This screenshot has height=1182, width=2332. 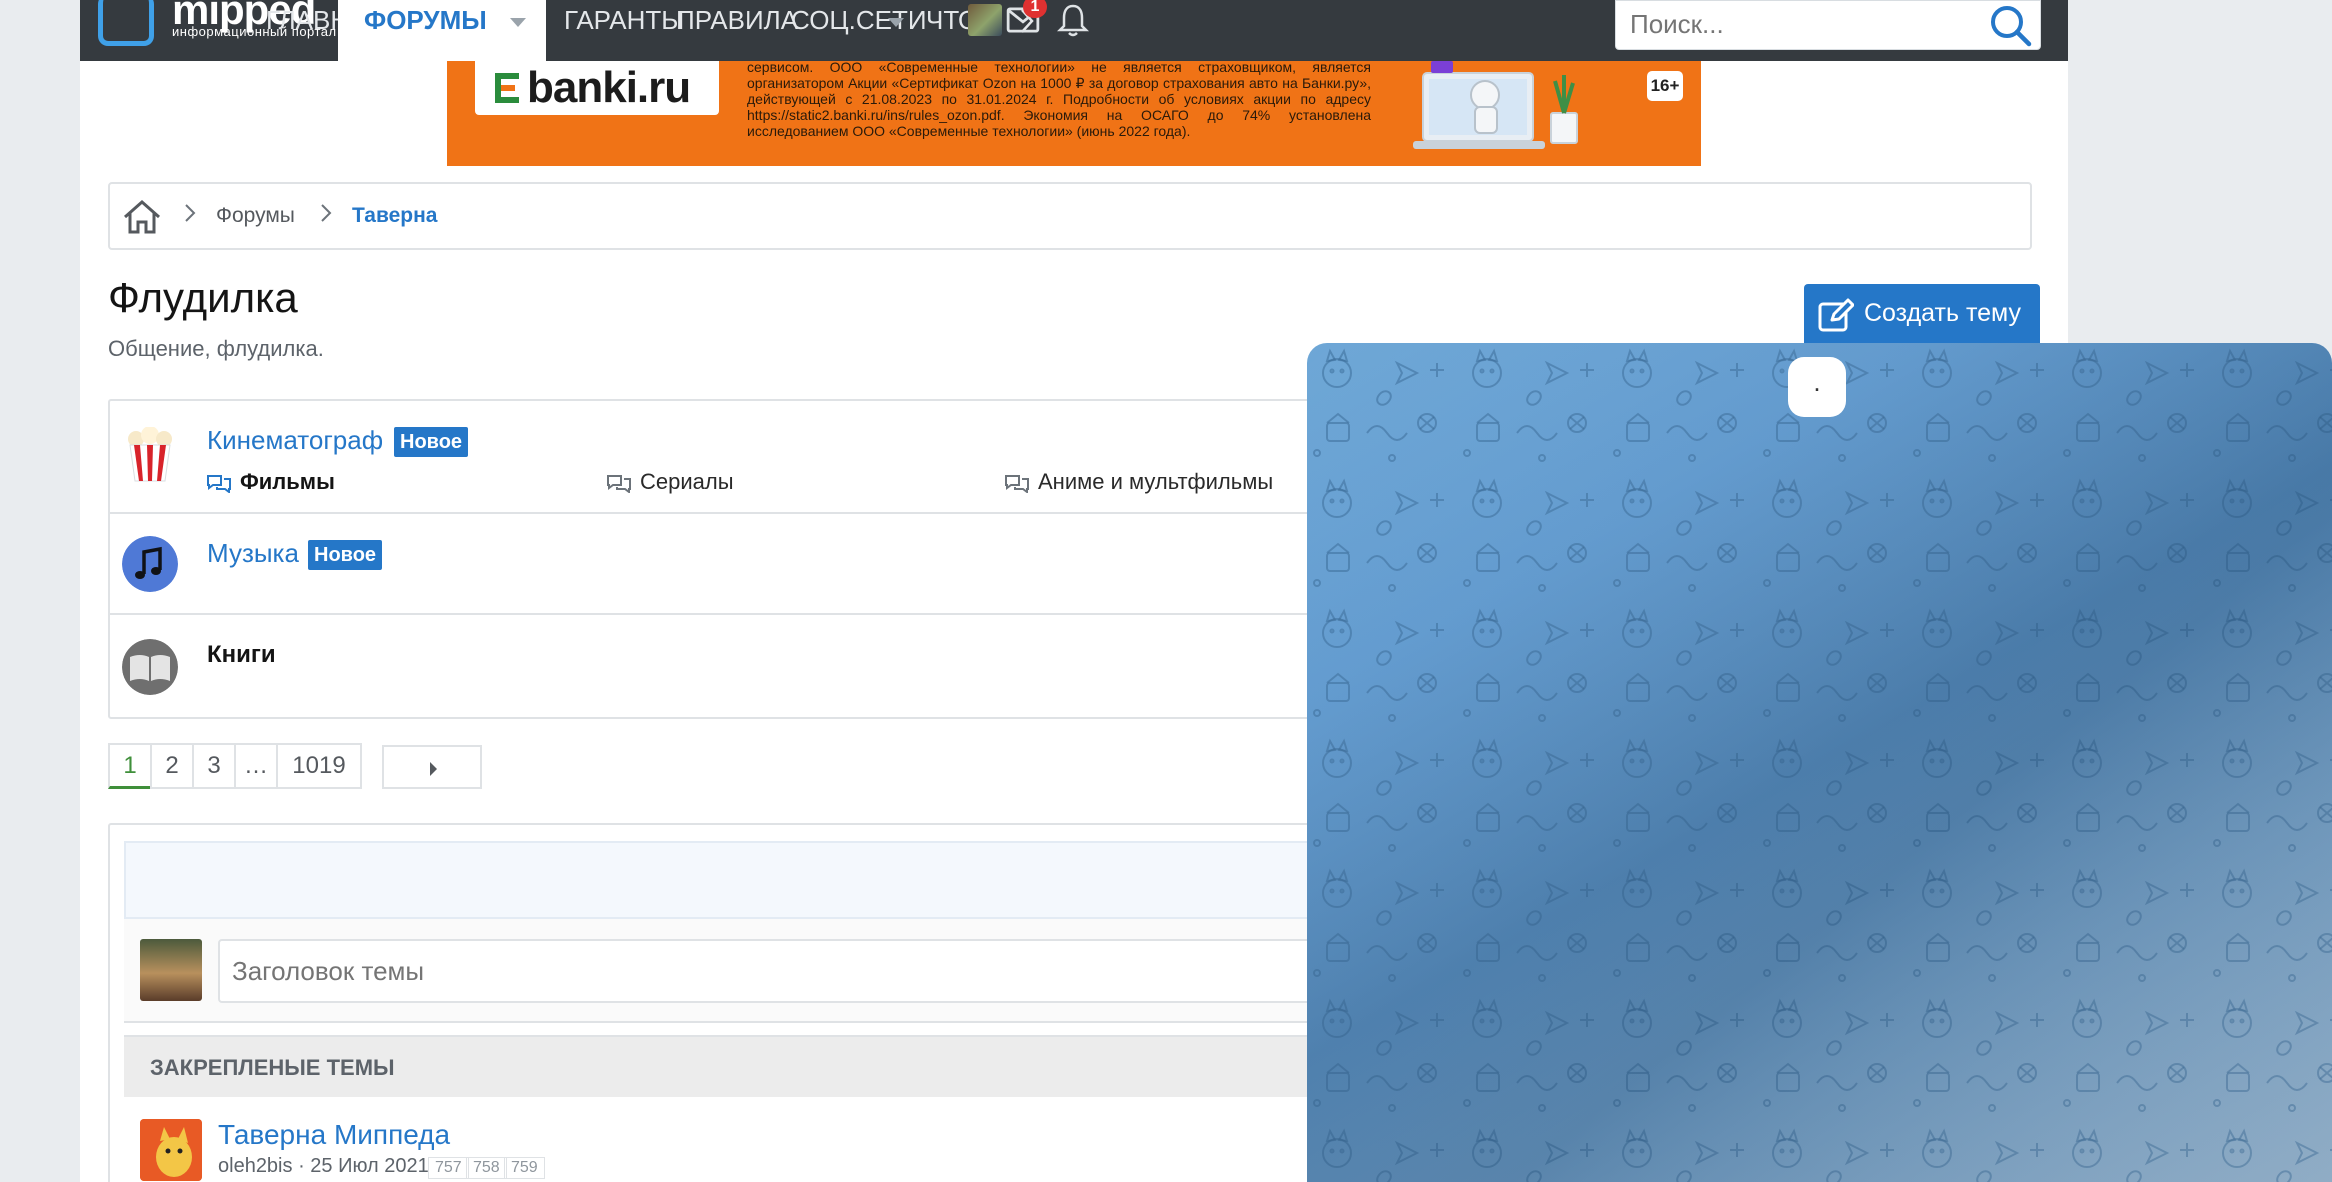 What do you see at coordinates (150, 564) in the screenshot?
I see `music-note-icon` at bounding box center [150, 564].